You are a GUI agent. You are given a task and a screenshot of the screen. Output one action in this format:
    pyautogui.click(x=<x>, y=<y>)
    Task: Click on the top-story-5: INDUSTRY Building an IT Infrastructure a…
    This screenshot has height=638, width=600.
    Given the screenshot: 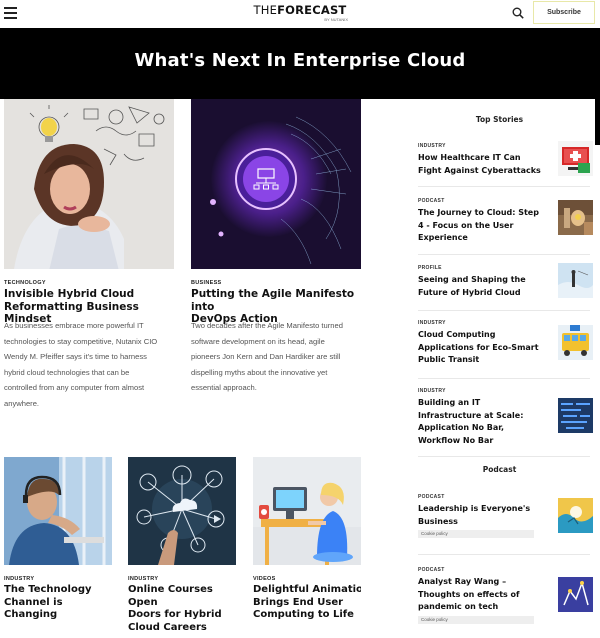 What is the action you would take?
    pyautogui.click(x=505, y=417)
    